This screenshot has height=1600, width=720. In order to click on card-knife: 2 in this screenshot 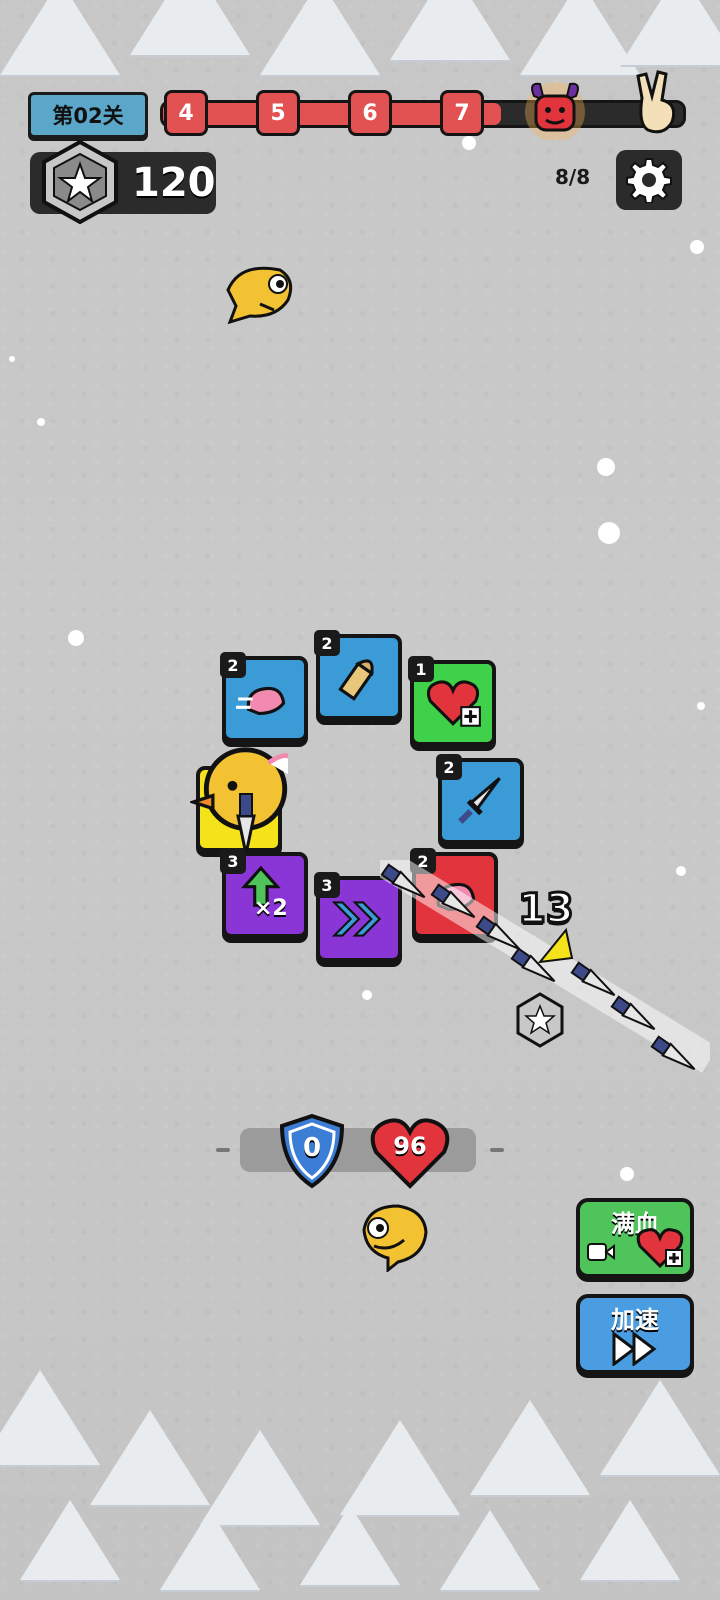, I will do `click(480, 799)`.